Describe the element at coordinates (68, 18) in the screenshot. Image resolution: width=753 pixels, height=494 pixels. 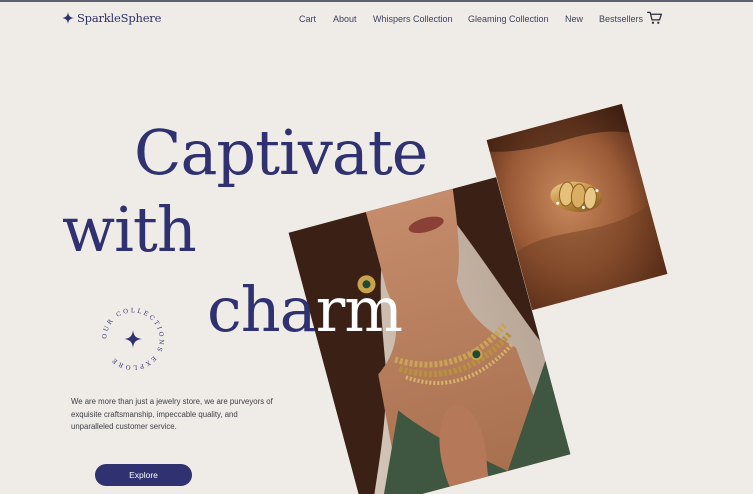
I see `sparkle-icon` at that location.